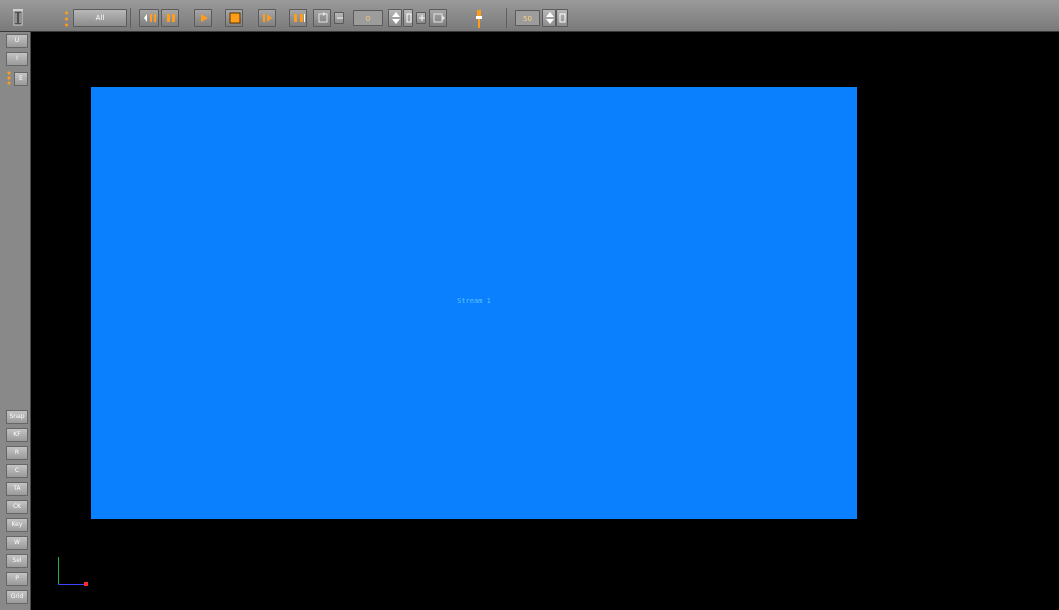 The height and width of the screenshot is (610, 1059). I want to click on sidebar-item-i: I, so click(17, 59).